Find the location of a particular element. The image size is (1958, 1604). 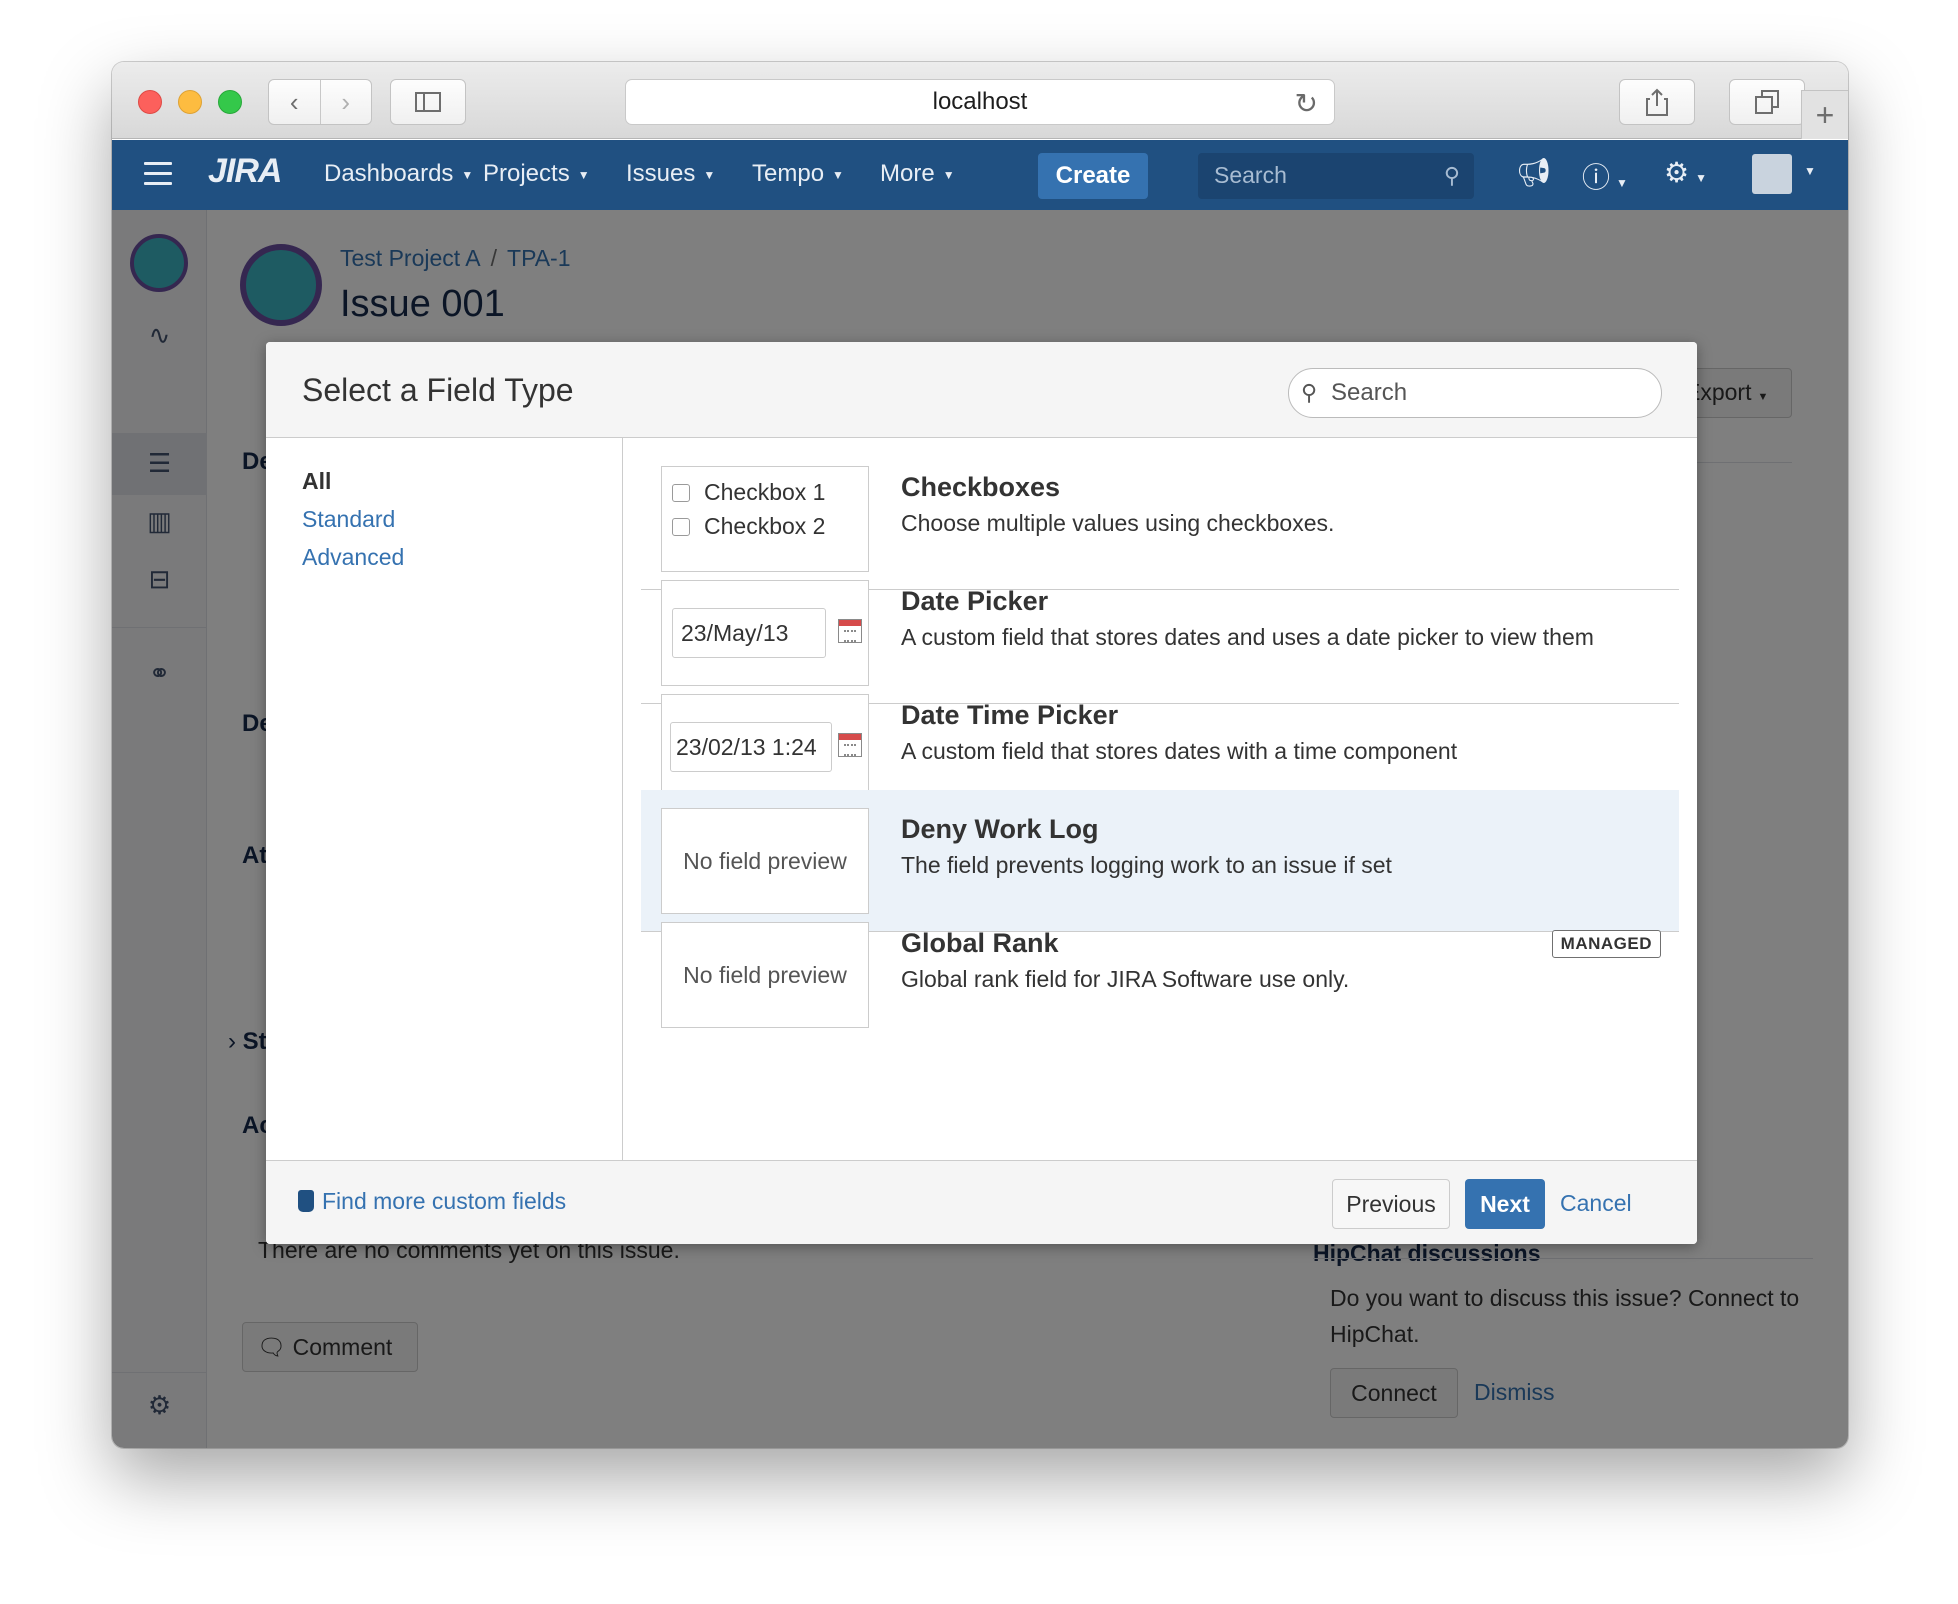

user-avatar is located at coordinates (1772, 174).